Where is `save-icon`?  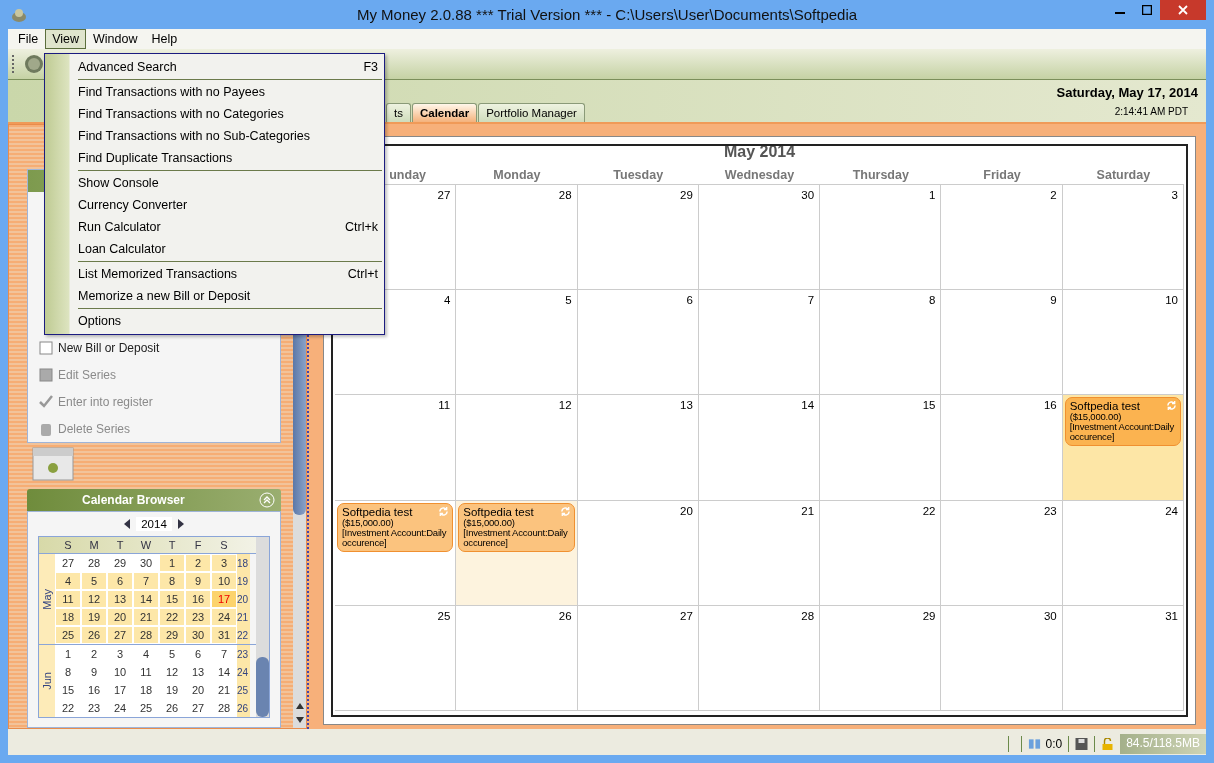 save-icon is located at coordinates (1082, 744).